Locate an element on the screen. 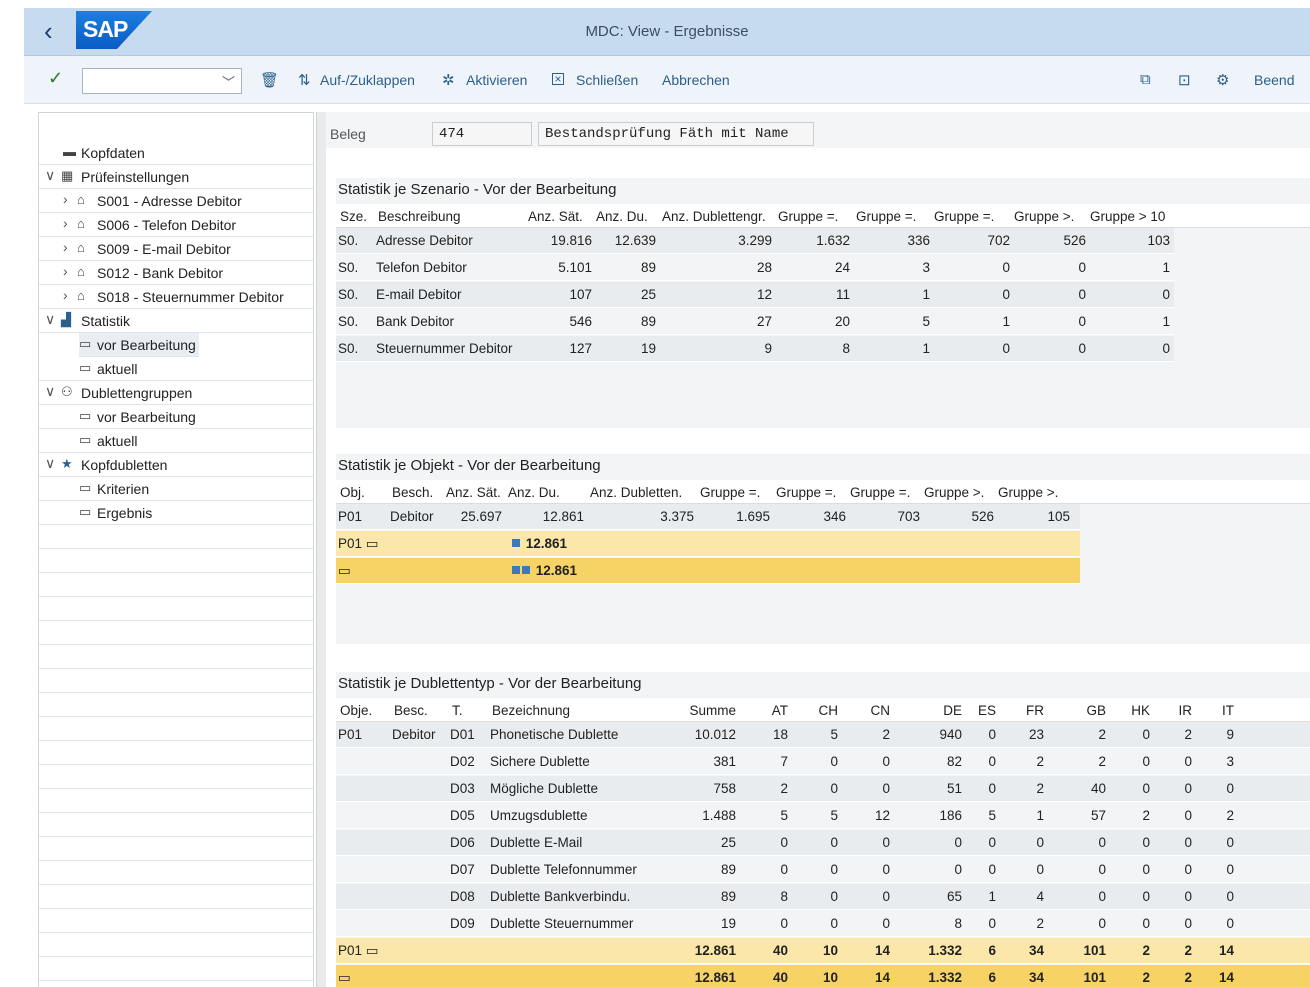 The height and width of the screenshot is (987, 1310). splitter-handle is located at coordinates (321, 549).